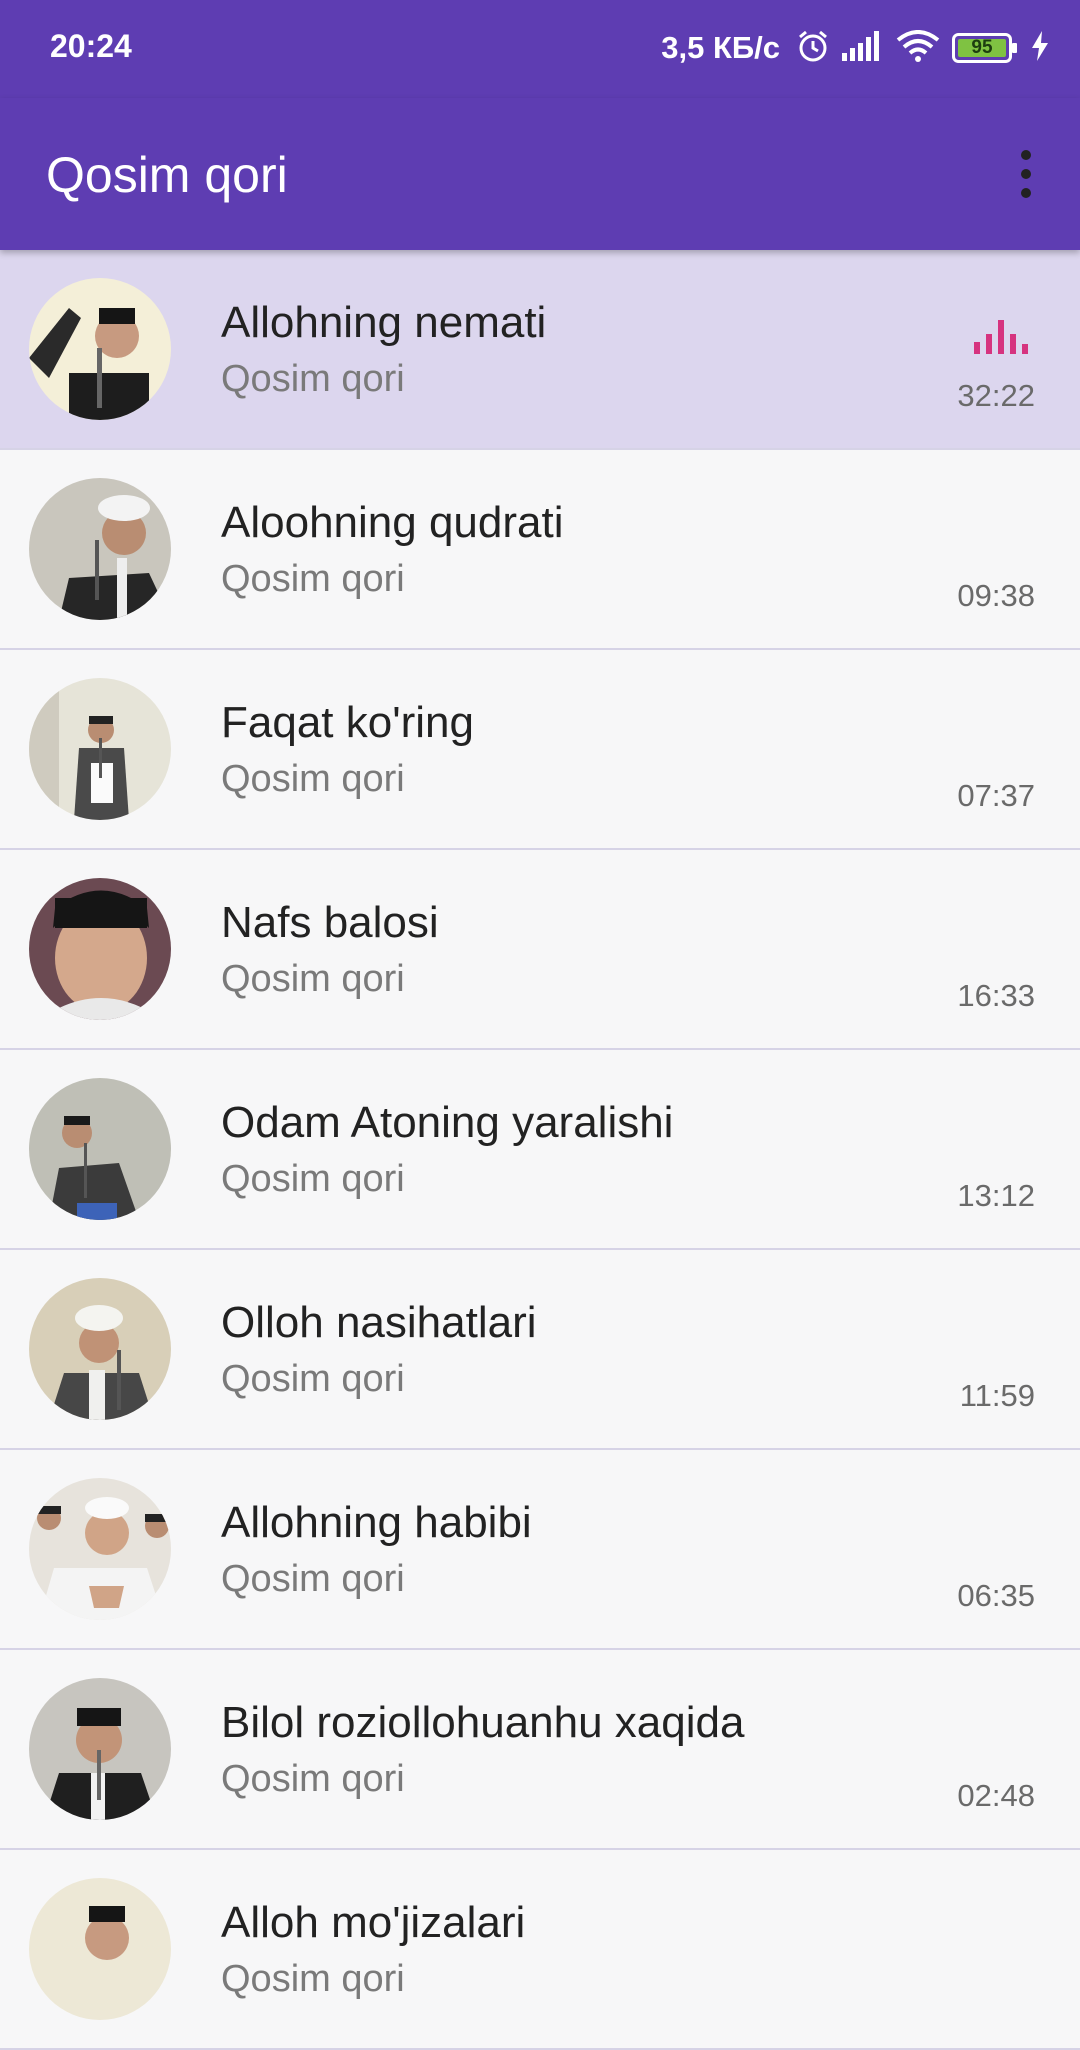 The width and height of the screenshot is (1080, 2050). I want to click on battery-icon: 95, so click(985, 48).